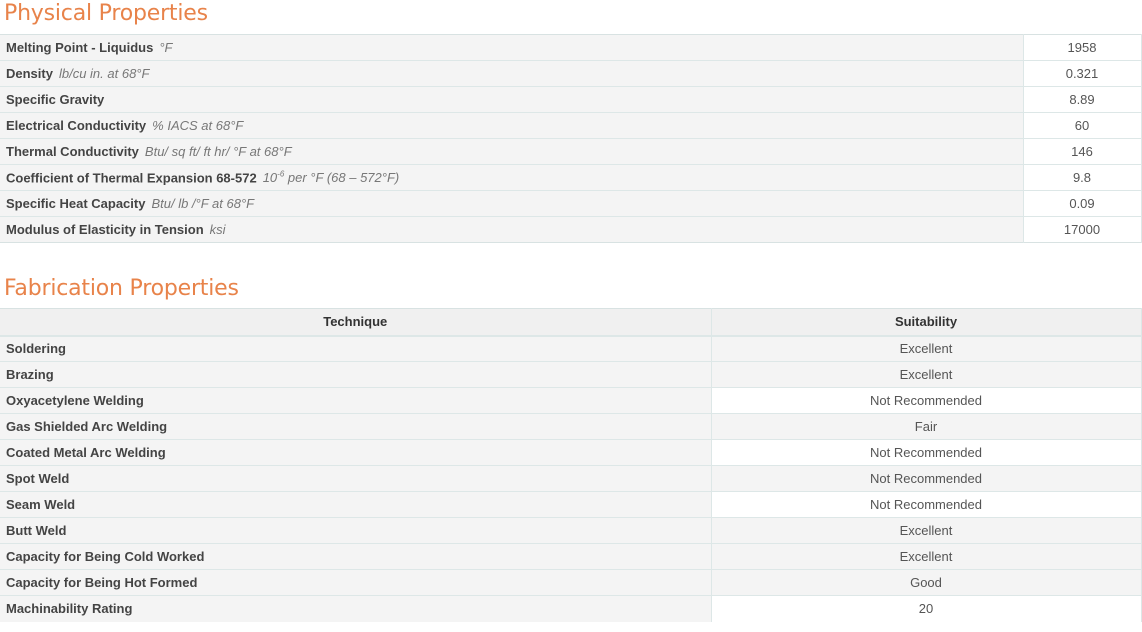  Describe the element at coordinates (355, 322) in the screenshot. I see `technique-column-header: Technique` at that location.